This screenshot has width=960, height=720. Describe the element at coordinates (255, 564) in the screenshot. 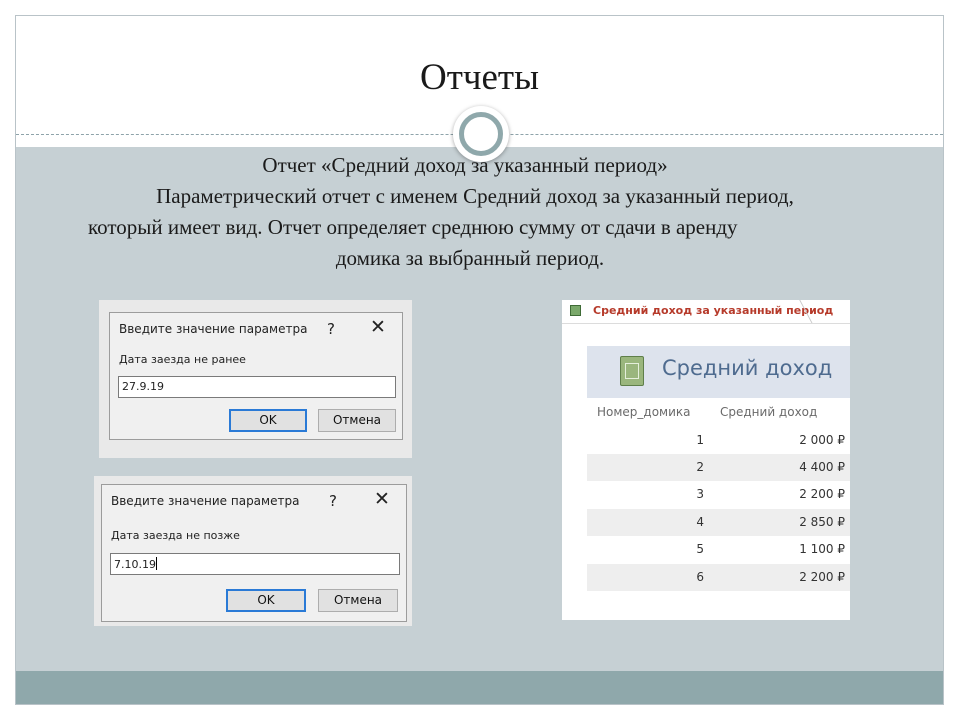

I see `parameter-input: 7.10.19` at that location.